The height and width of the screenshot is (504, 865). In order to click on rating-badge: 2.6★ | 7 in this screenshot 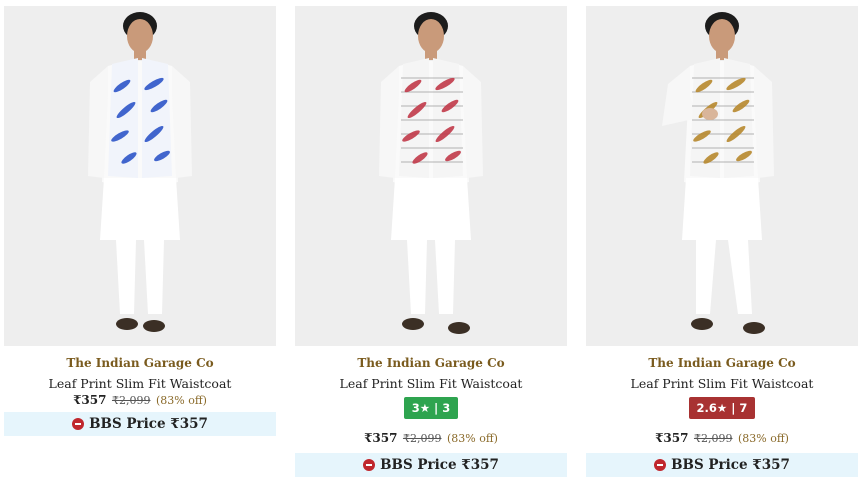, I will do `click(722, 408)`.